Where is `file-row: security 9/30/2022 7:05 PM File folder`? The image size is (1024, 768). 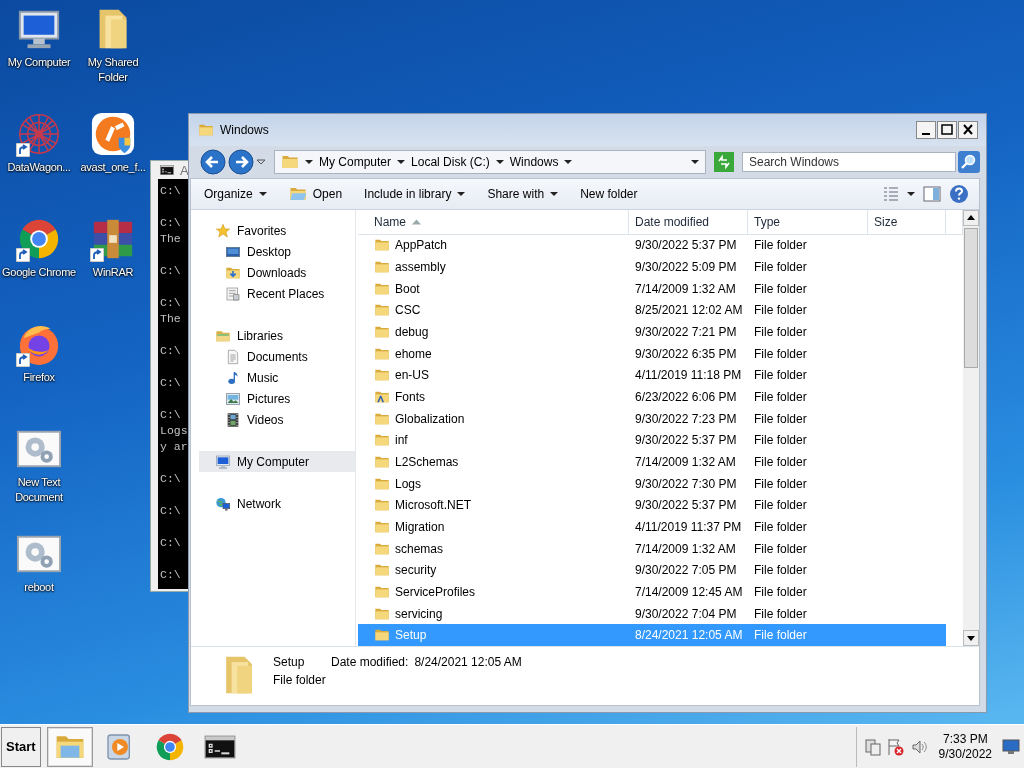
file-row: security 9/30/2022 7:05 PM File folder is located at coordinates (660, 570).